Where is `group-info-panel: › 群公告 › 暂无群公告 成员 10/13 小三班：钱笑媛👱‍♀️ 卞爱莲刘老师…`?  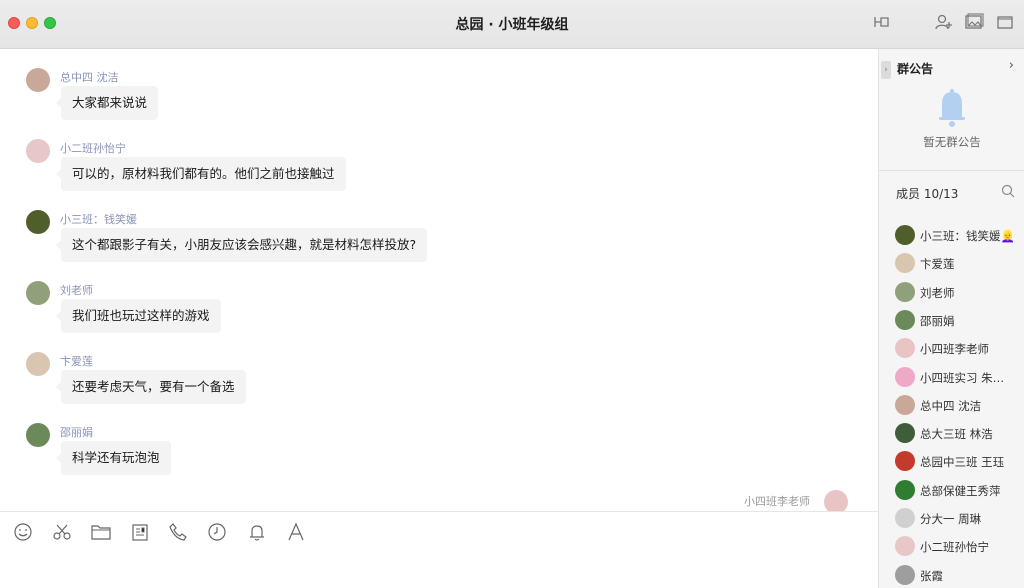 group-info-panel: › 群公告 › 暂无群公告 成员 10/13 小三班：钱笑媛👱‍♀️ 卞爱莲刘老师… is located at coordinates (951, 318).